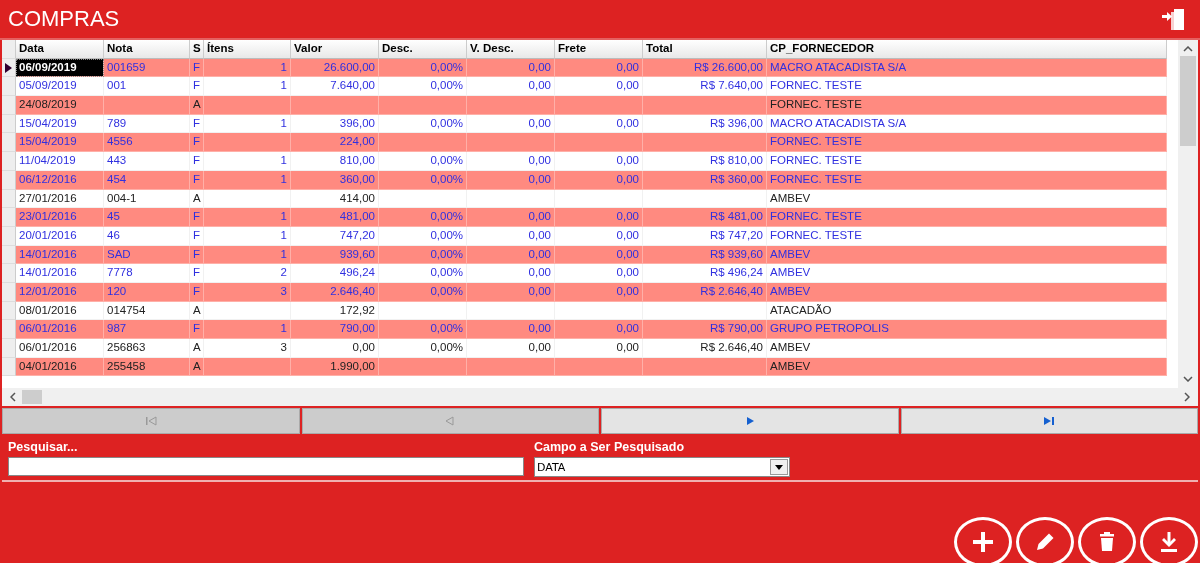 This screenshot has height=563, width=1200. Describe the element at coordinates (147, 49) in the screenshot. I see `column-header: Nota` at that location.